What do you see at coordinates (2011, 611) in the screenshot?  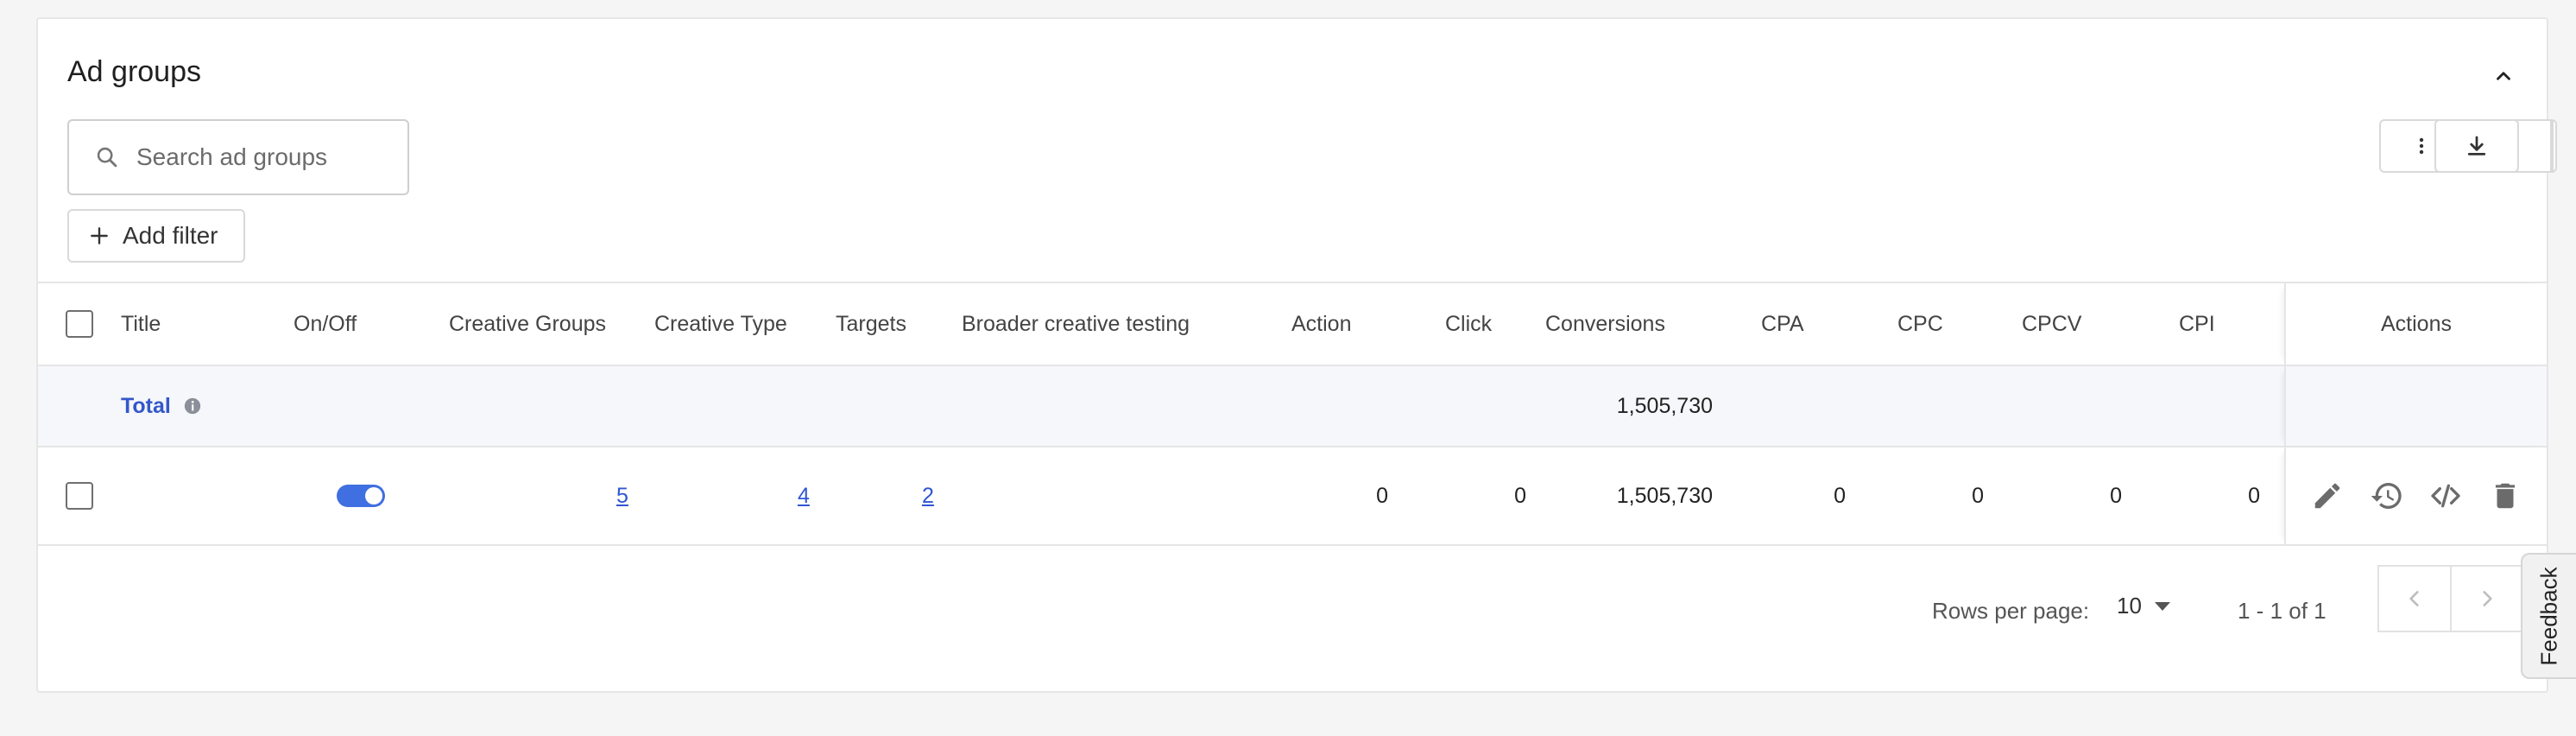 I see `rows-per-page-label: Rows per page:` at bounding box center [2011, 611].